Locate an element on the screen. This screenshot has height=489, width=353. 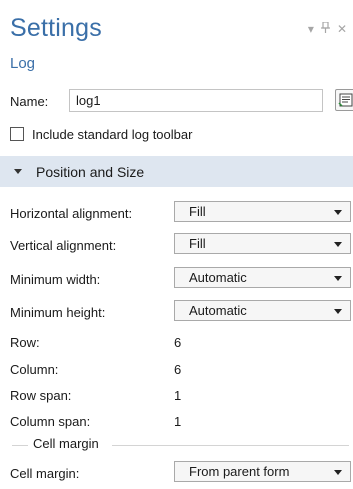
row-label: Row: is located at coordinates (25, 342).